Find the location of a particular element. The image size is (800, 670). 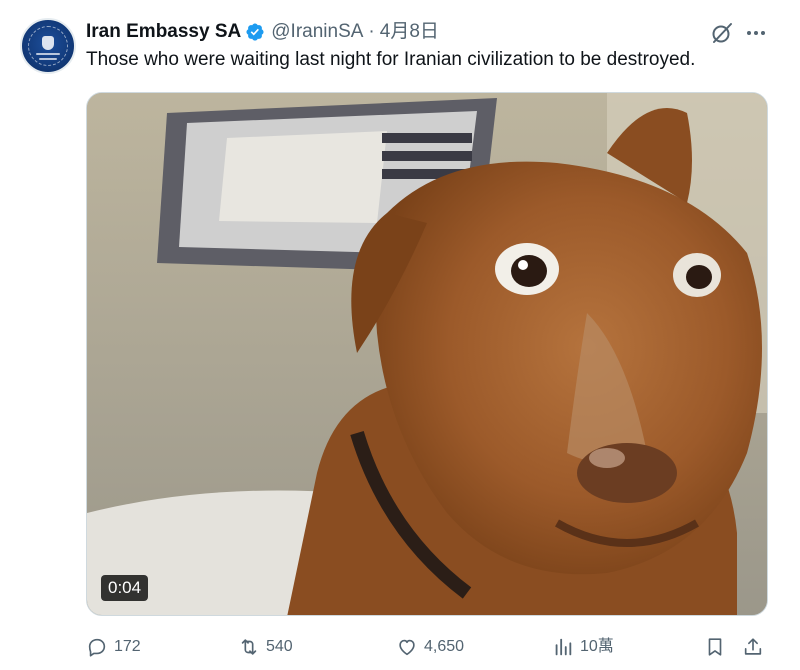

repost-count: 540 is located at coordinates (279, 646).